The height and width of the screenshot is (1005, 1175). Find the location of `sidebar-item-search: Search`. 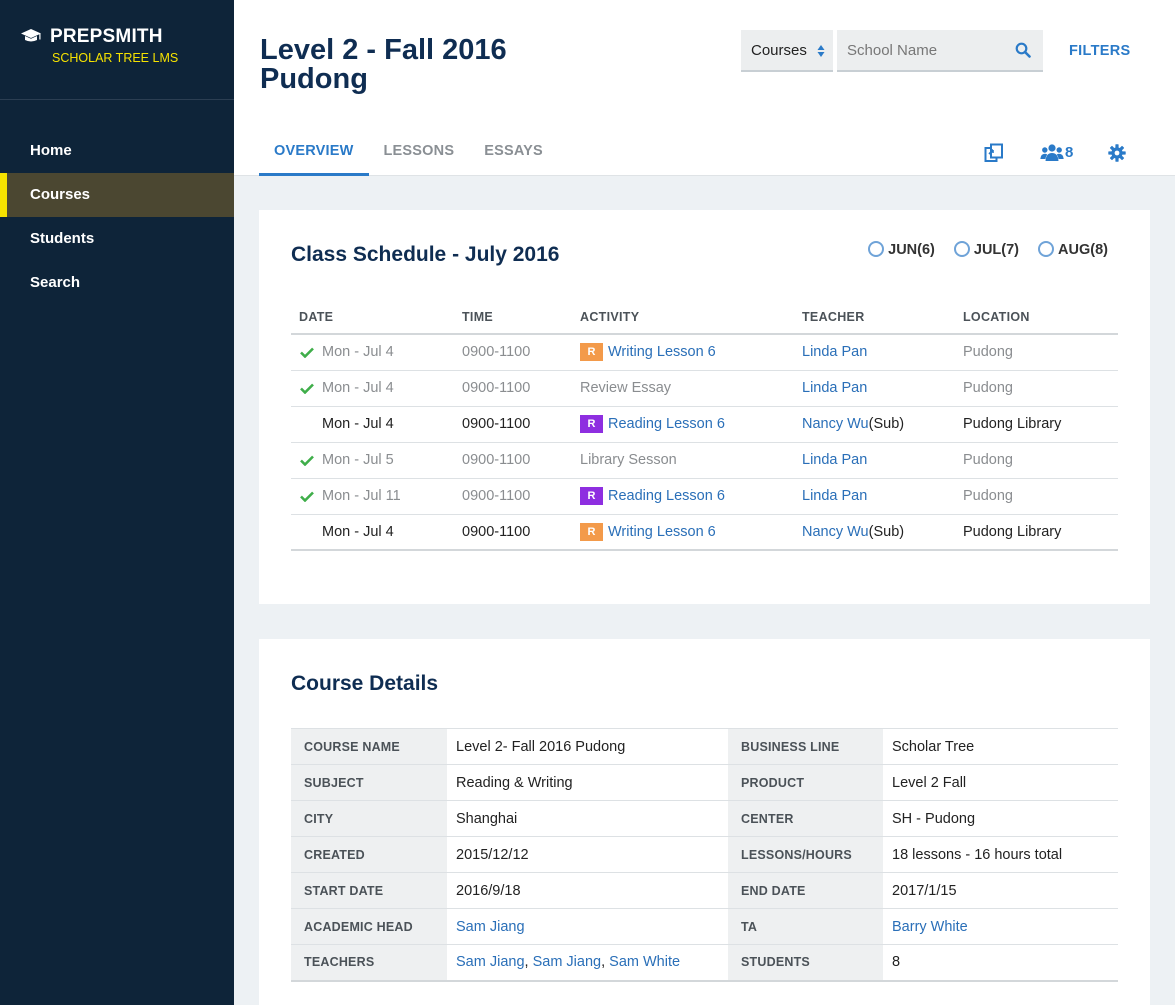

sidebar-item-search: Search is located at coordinates (117, 283).